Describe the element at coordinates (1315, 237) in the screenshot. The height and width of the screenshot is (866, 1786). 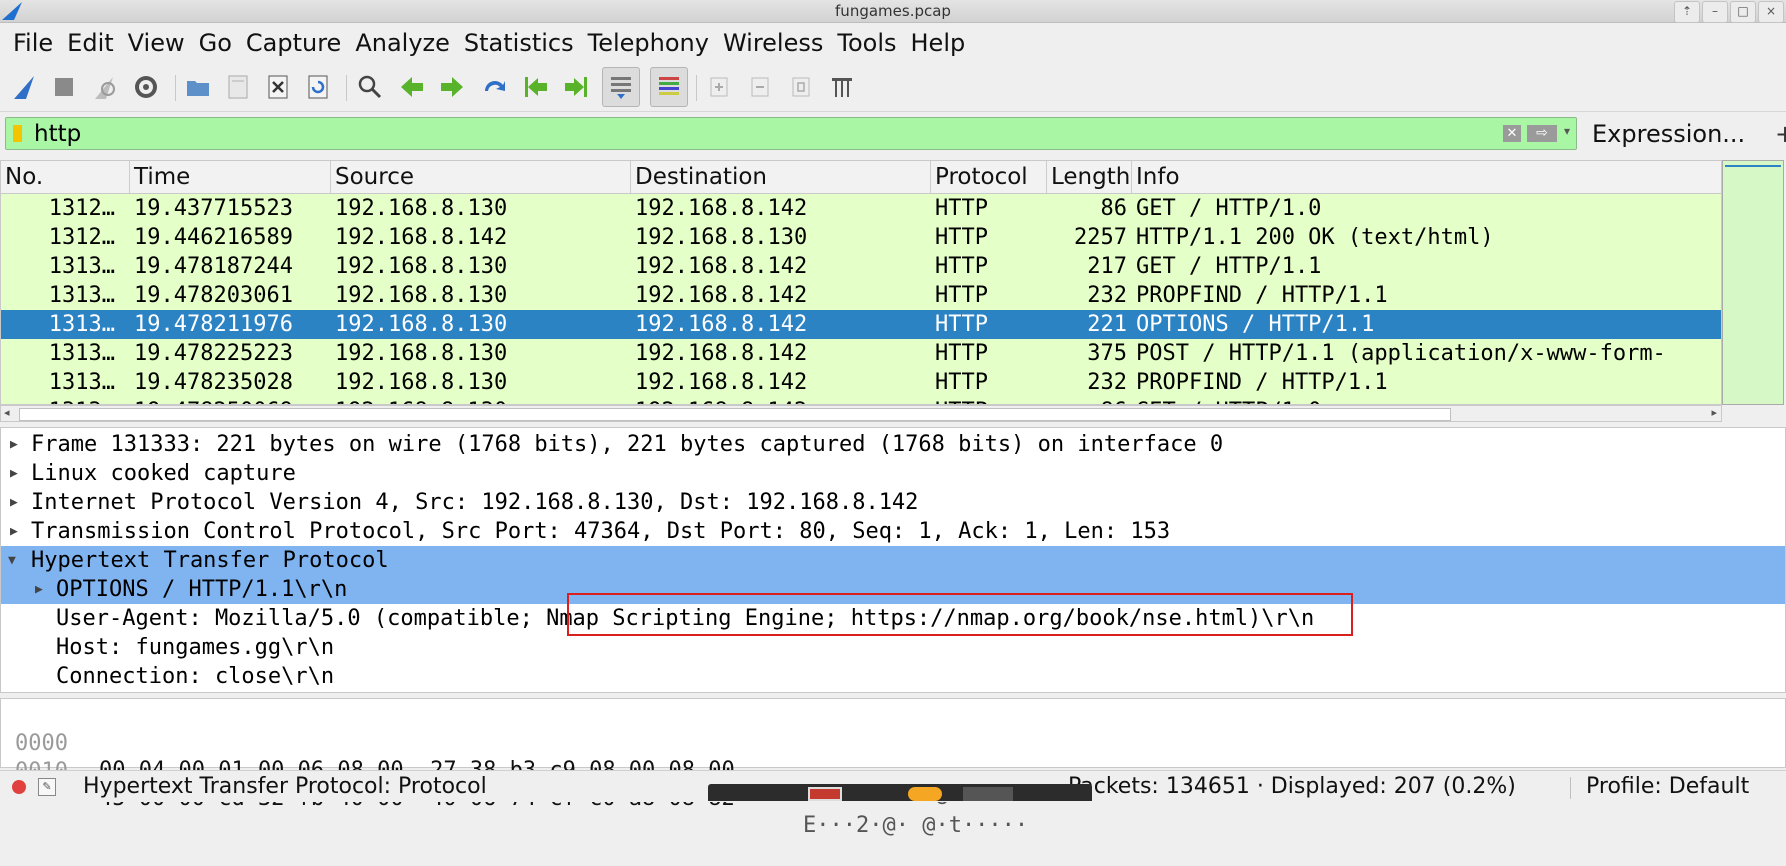
I see `cell-info: HTTP/1.1 200 OK (text/html)` at that location.